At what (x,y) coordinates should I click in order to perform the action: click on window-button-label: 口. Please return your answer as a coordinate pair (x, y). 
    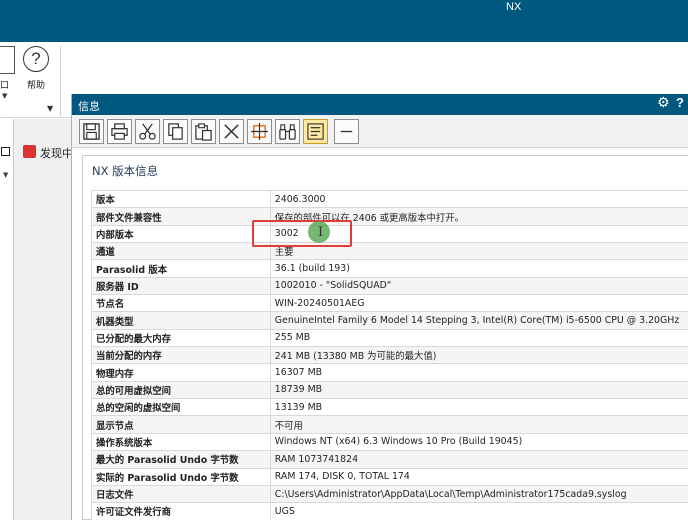
    Looking at the image, I should click on (5, 86).